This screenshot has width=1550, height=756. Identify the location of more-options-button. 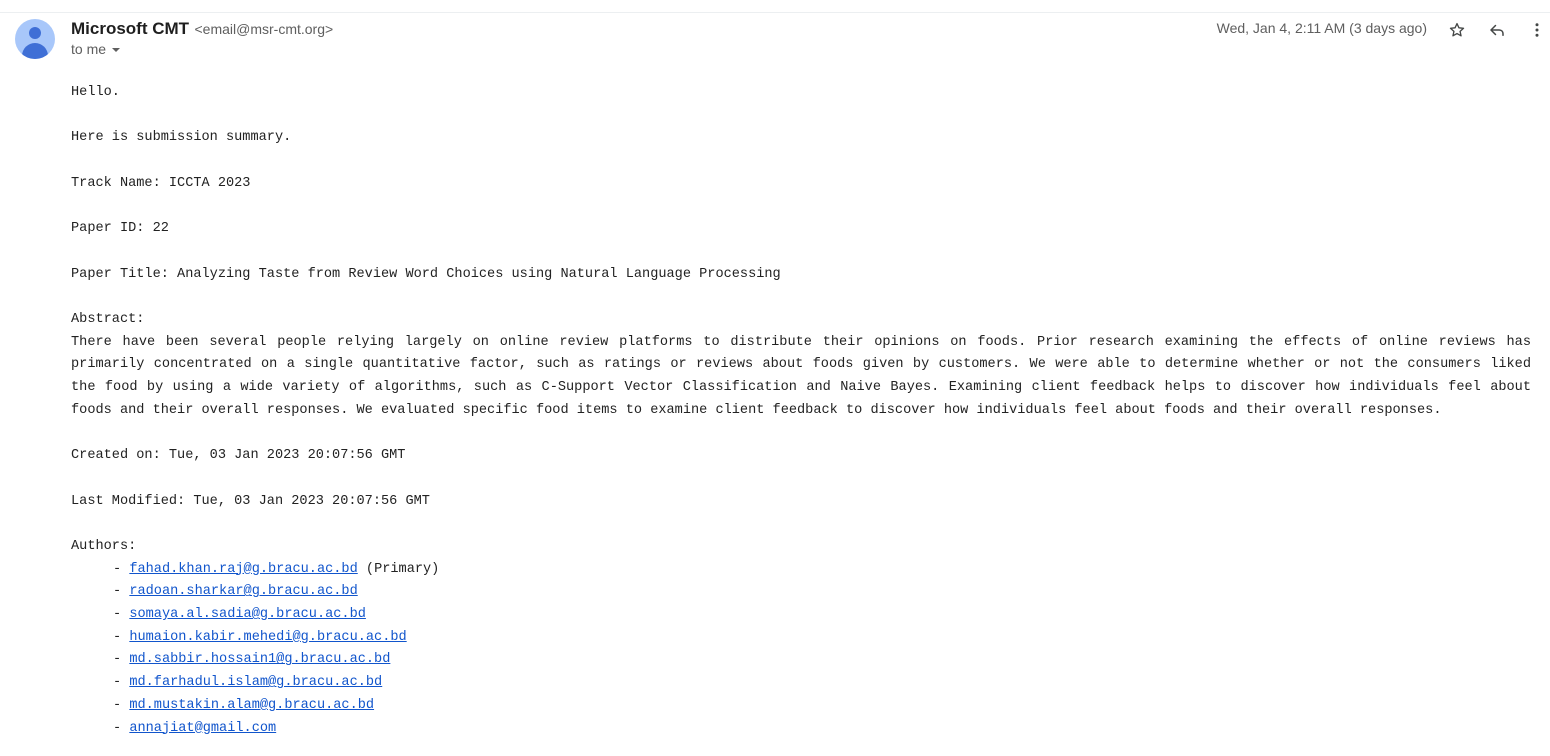
(1537, 30).